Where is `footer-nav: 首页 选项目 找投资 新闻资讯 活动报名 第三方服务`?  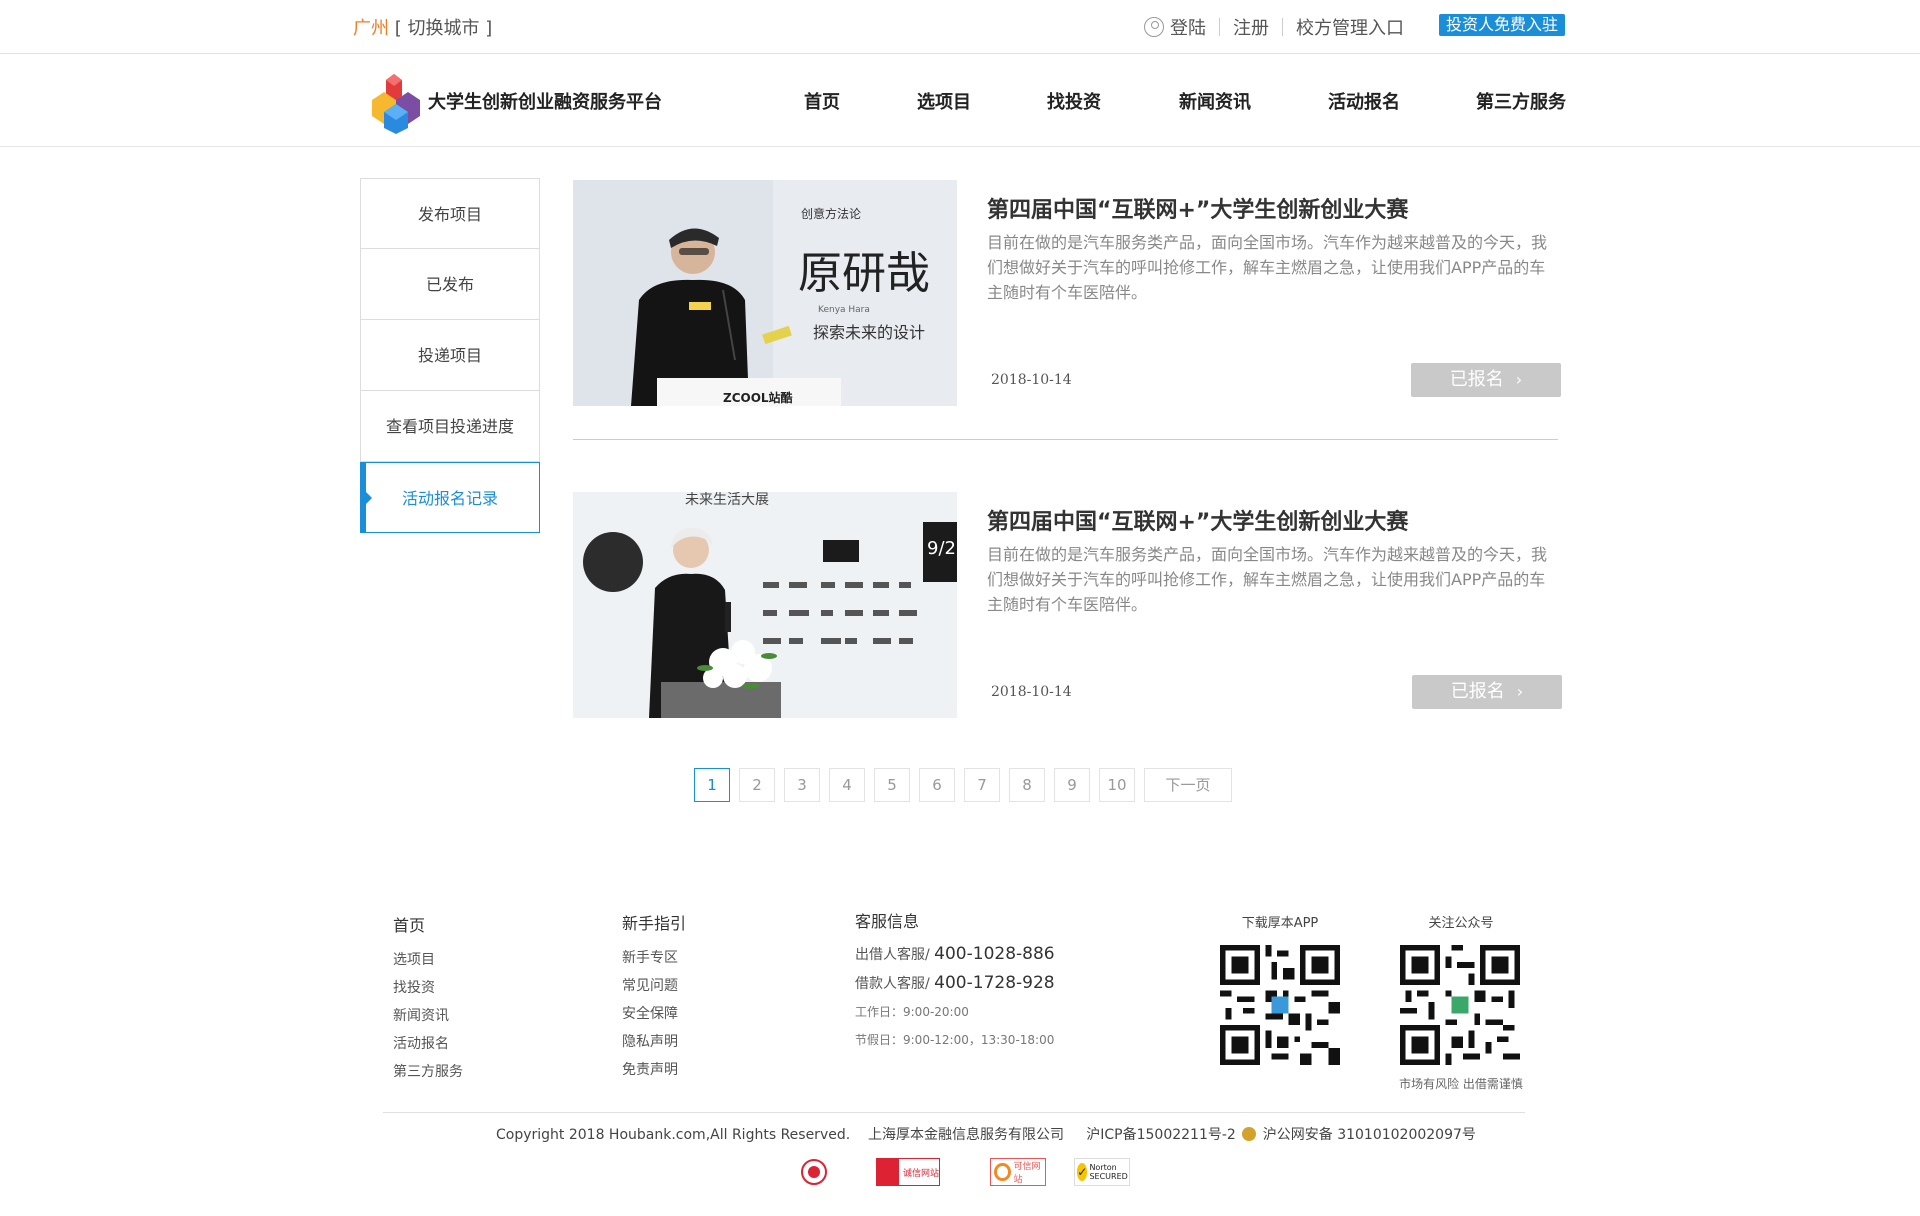
footer-nav: 首页 选项目 找投资 新闻资讯 活动报名 第三方服务 is located at coordinates (428, 999).